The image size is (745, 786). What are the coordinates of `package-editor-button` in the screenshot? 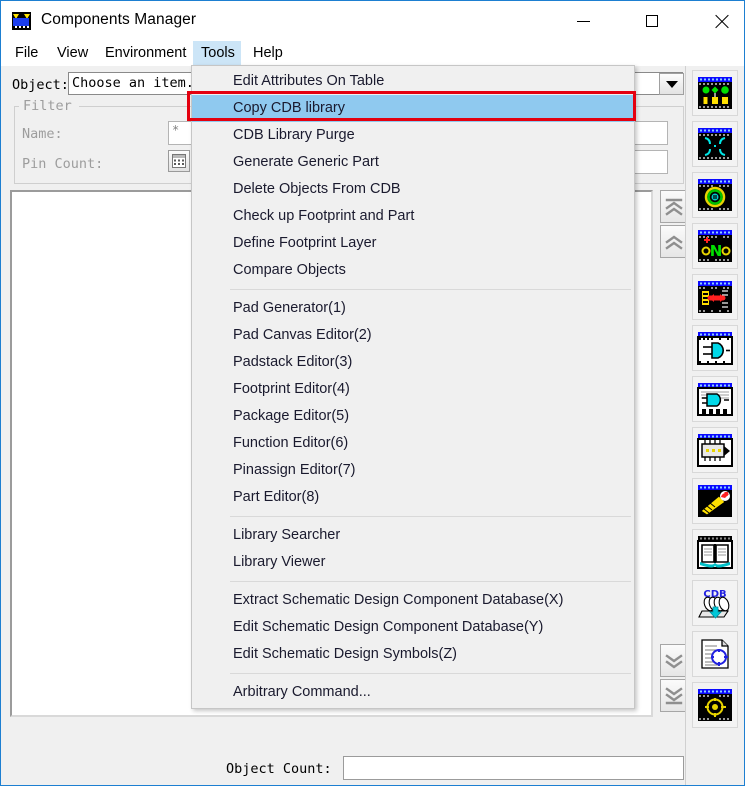 It's located at (715, 297).